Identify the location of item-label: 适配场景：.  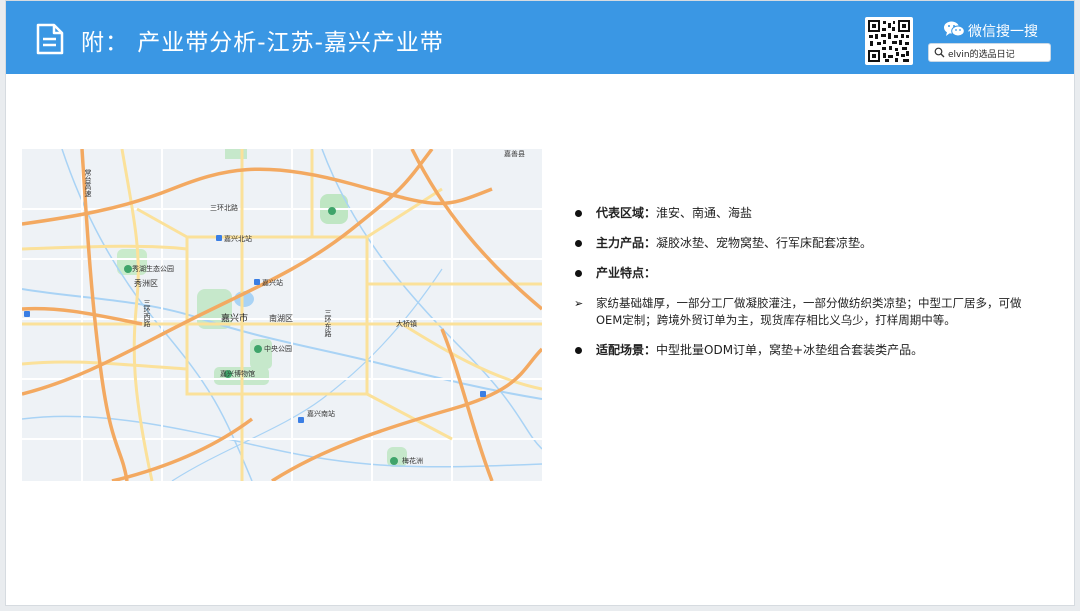
(626, 350).